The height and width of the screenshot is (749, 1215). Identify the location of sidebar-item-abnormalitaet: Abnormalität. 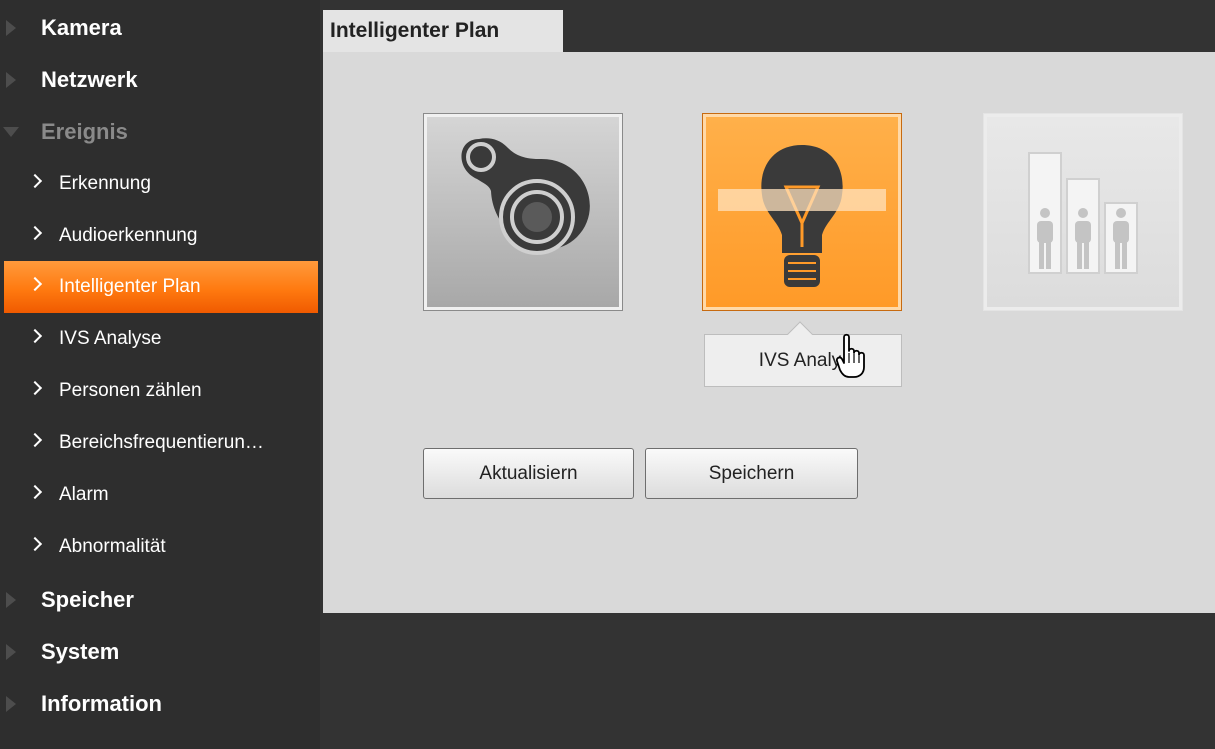
(160, 547).